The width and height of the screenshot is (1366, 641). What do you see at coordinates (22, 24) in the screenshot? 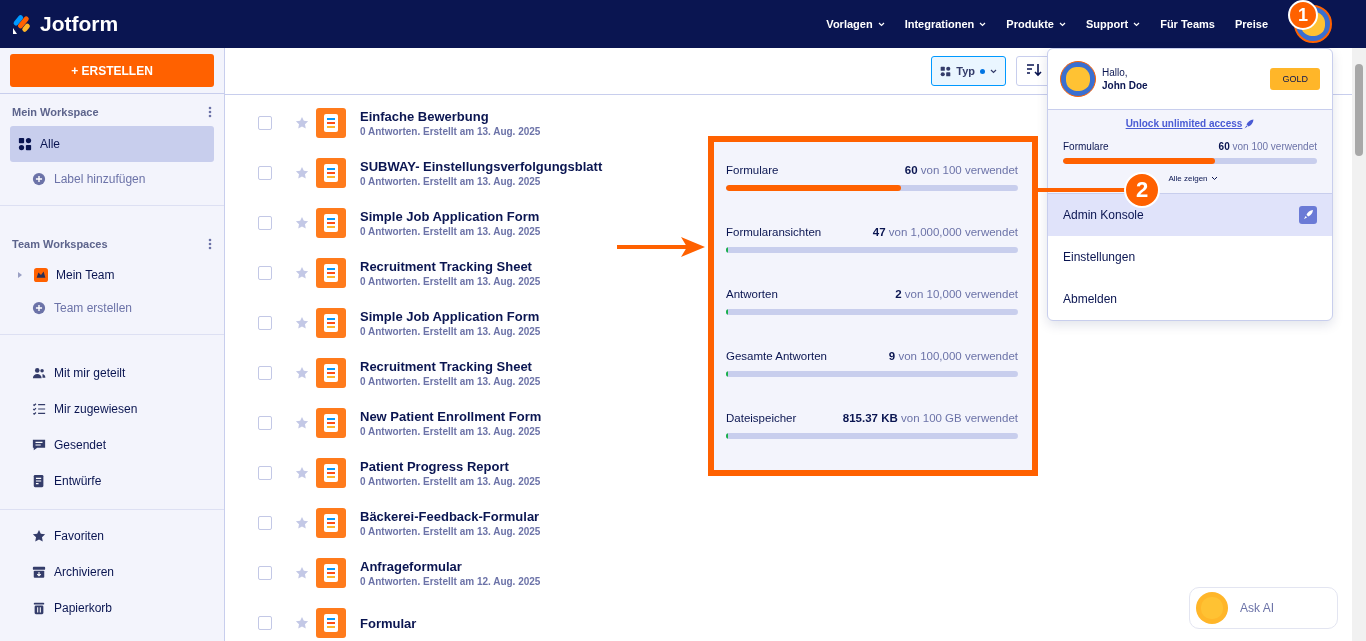
I see `logo-icon` at bounding box center [22, 24].